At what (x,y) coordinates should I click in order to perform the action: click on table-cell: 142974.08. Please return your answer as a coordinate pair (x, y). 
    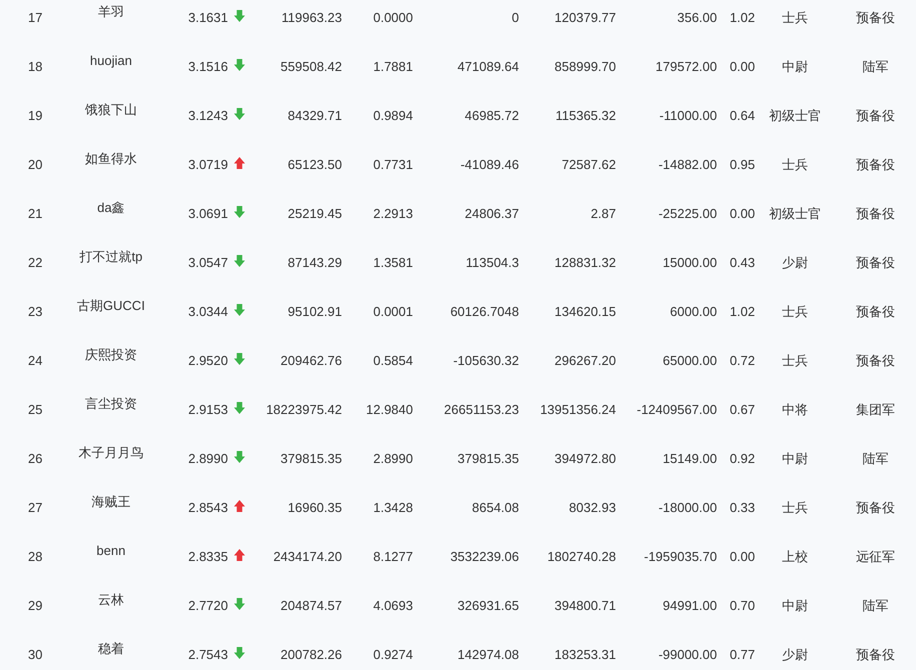
    Looking at the image, I should click on (488, 654).